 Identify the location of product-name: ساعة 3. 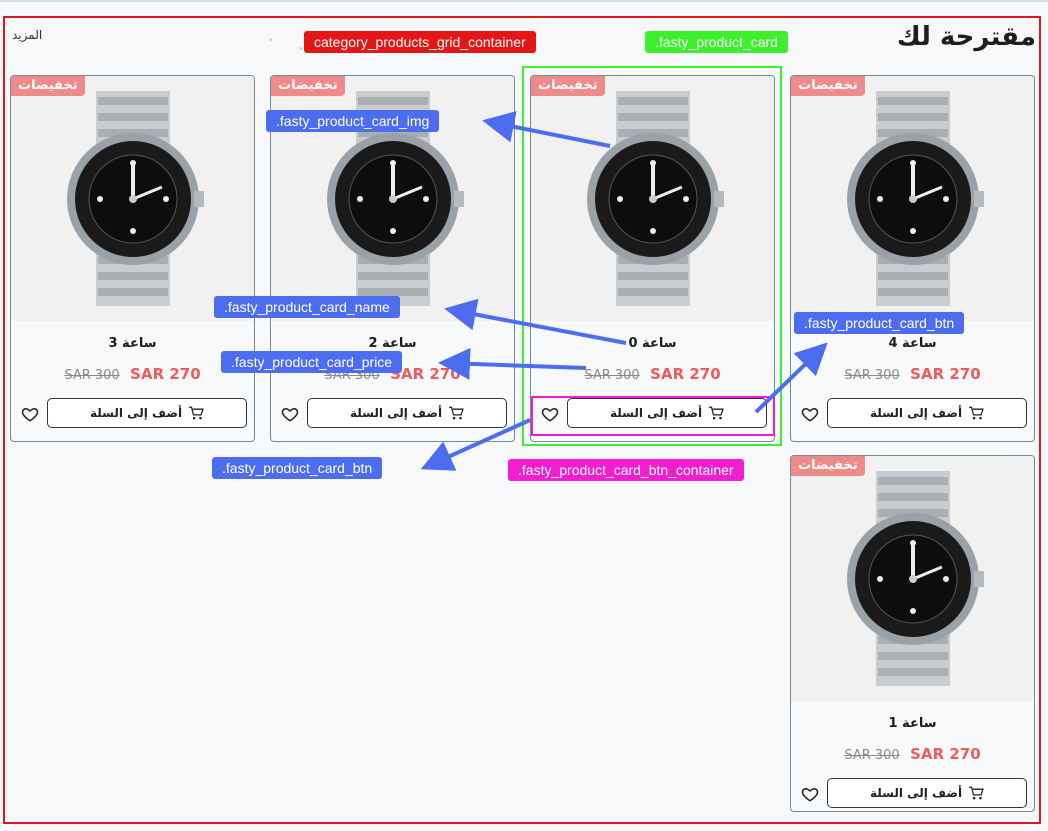
(132, 343).